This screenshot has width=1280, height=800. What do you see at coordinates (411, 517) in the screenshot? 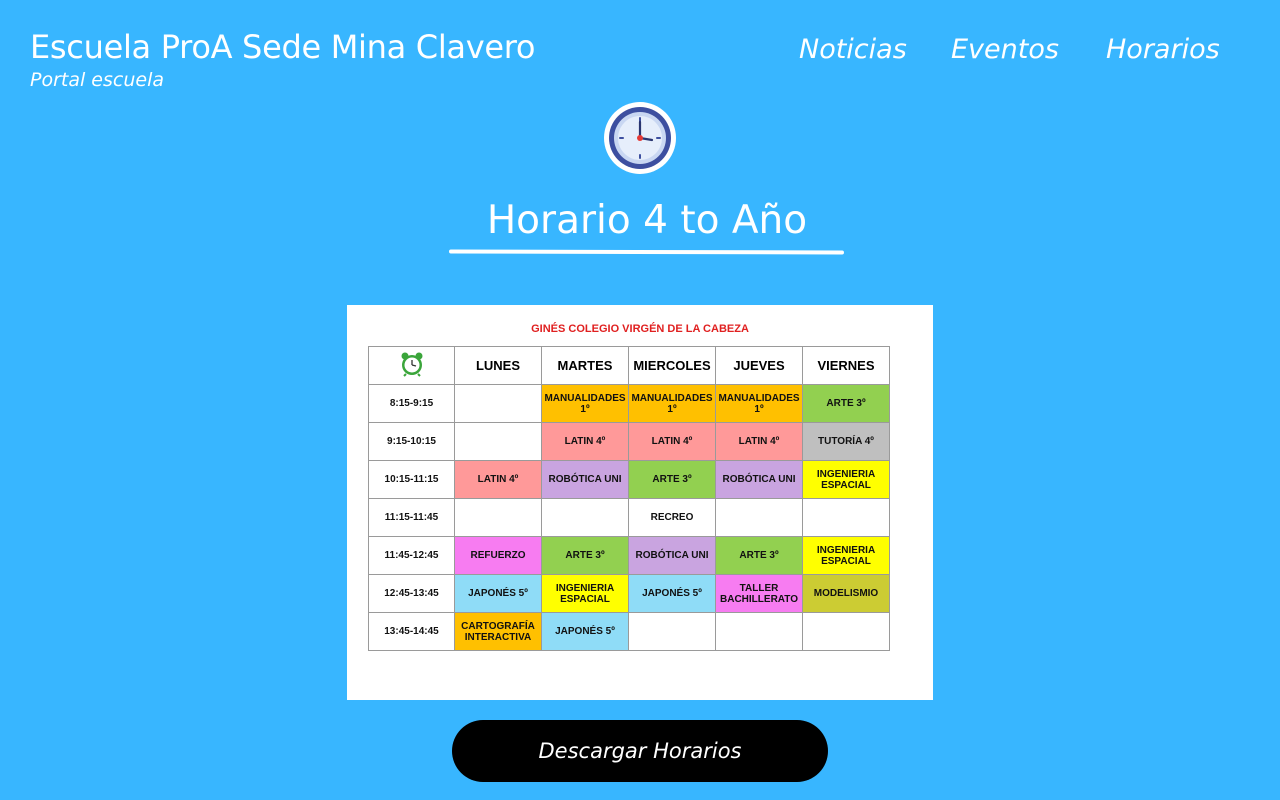
I see `time-slot: 11:15-11:45` at bounding box center [411, 517].